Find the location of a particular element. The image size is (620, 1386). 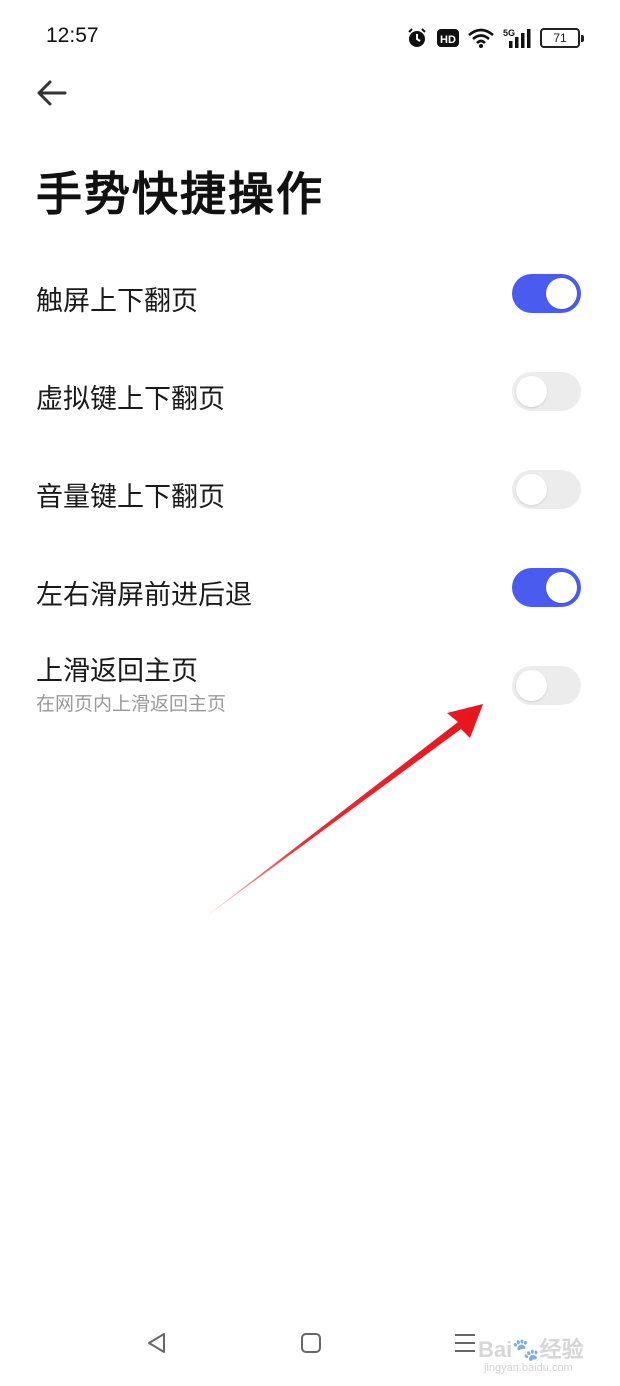

setting-label: 左右滑屏前进后退 is located at coordinates (144, 595).